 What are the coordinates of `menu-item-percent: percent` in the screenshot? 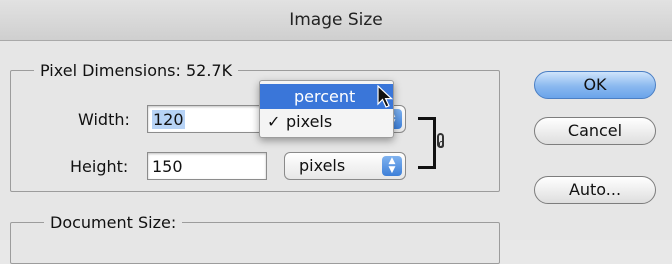 It's located at (326, 96).